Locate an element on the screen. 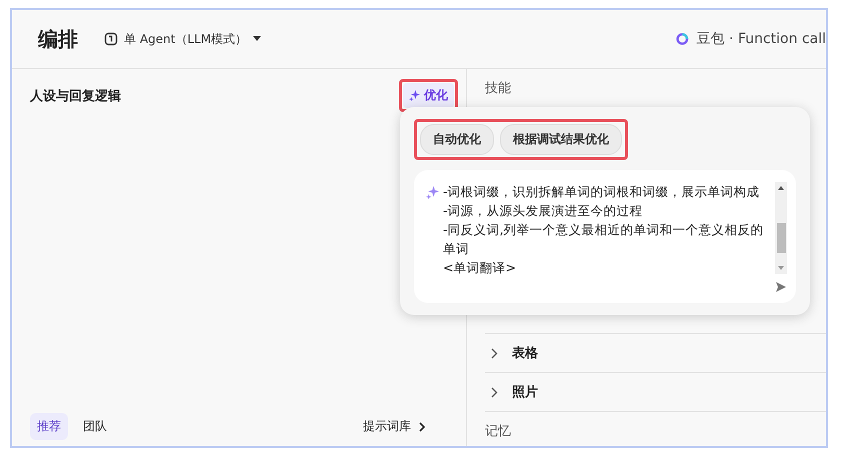 Image resolution: width=857 pixels, height=472 pixels. agent-icon is located at coordinates (111, 39).